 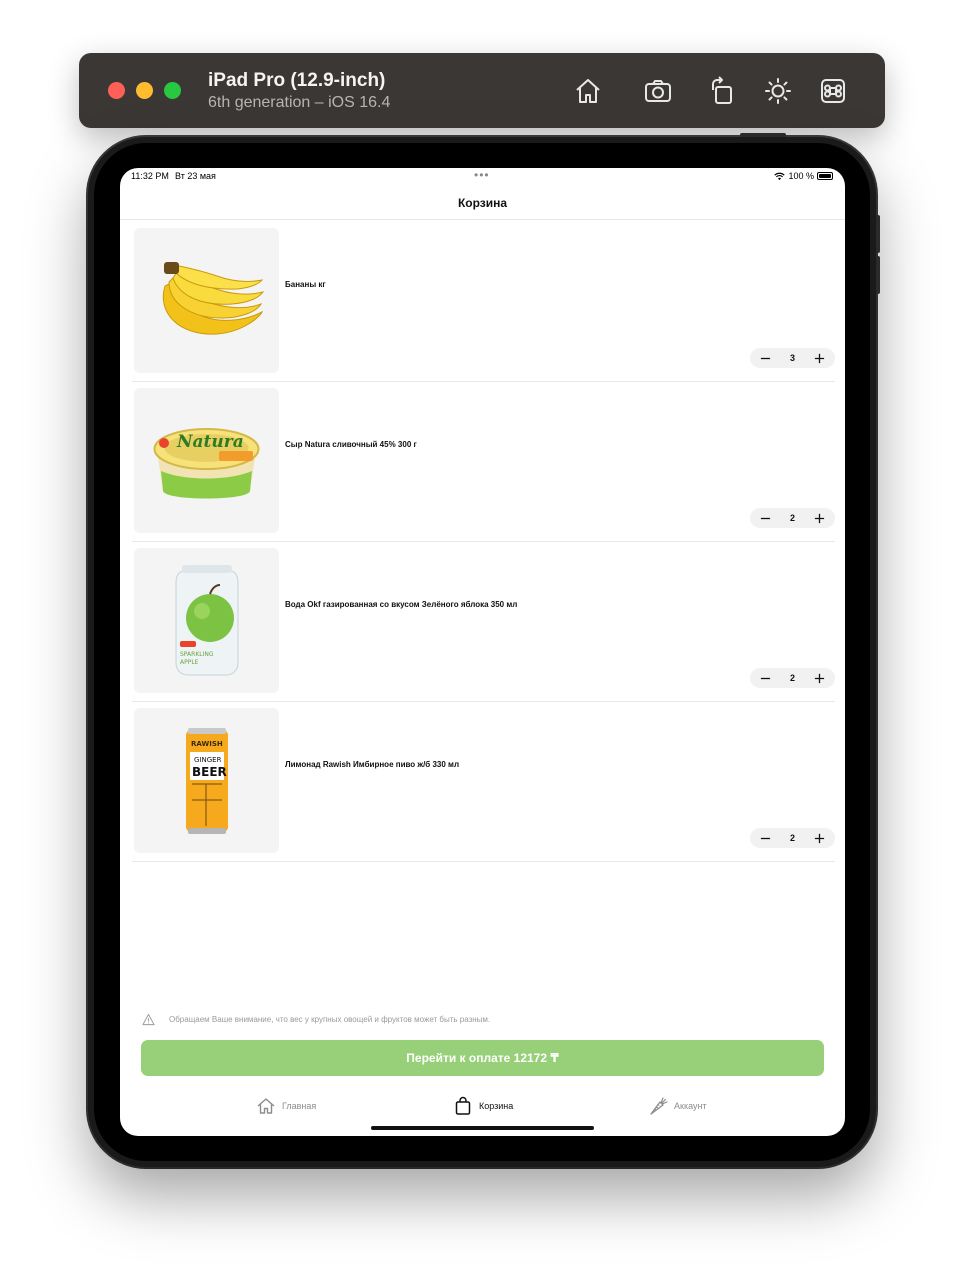 What do you see at coordinates (482, 175) in the screenshot?
I see `multitasking-dots: •••` at bounding box center [482, 175].